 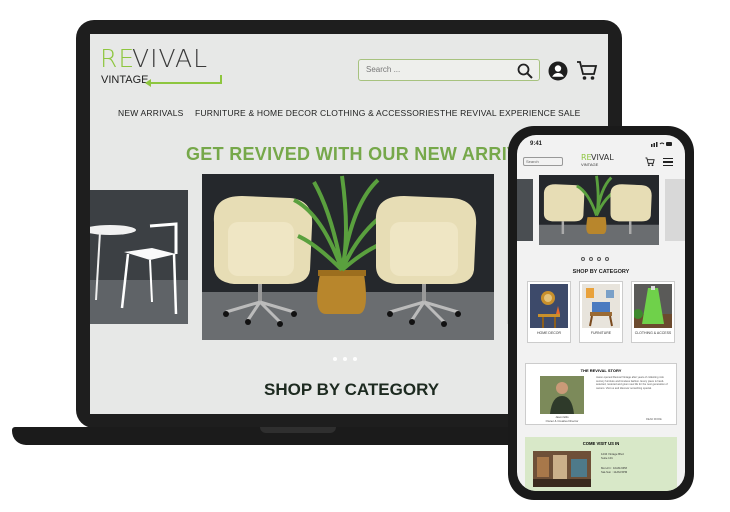 What do you see at coordinates (650, 162) in the screenshot?
I see `mobile-cart-icon` at bounding box center [650, 162].